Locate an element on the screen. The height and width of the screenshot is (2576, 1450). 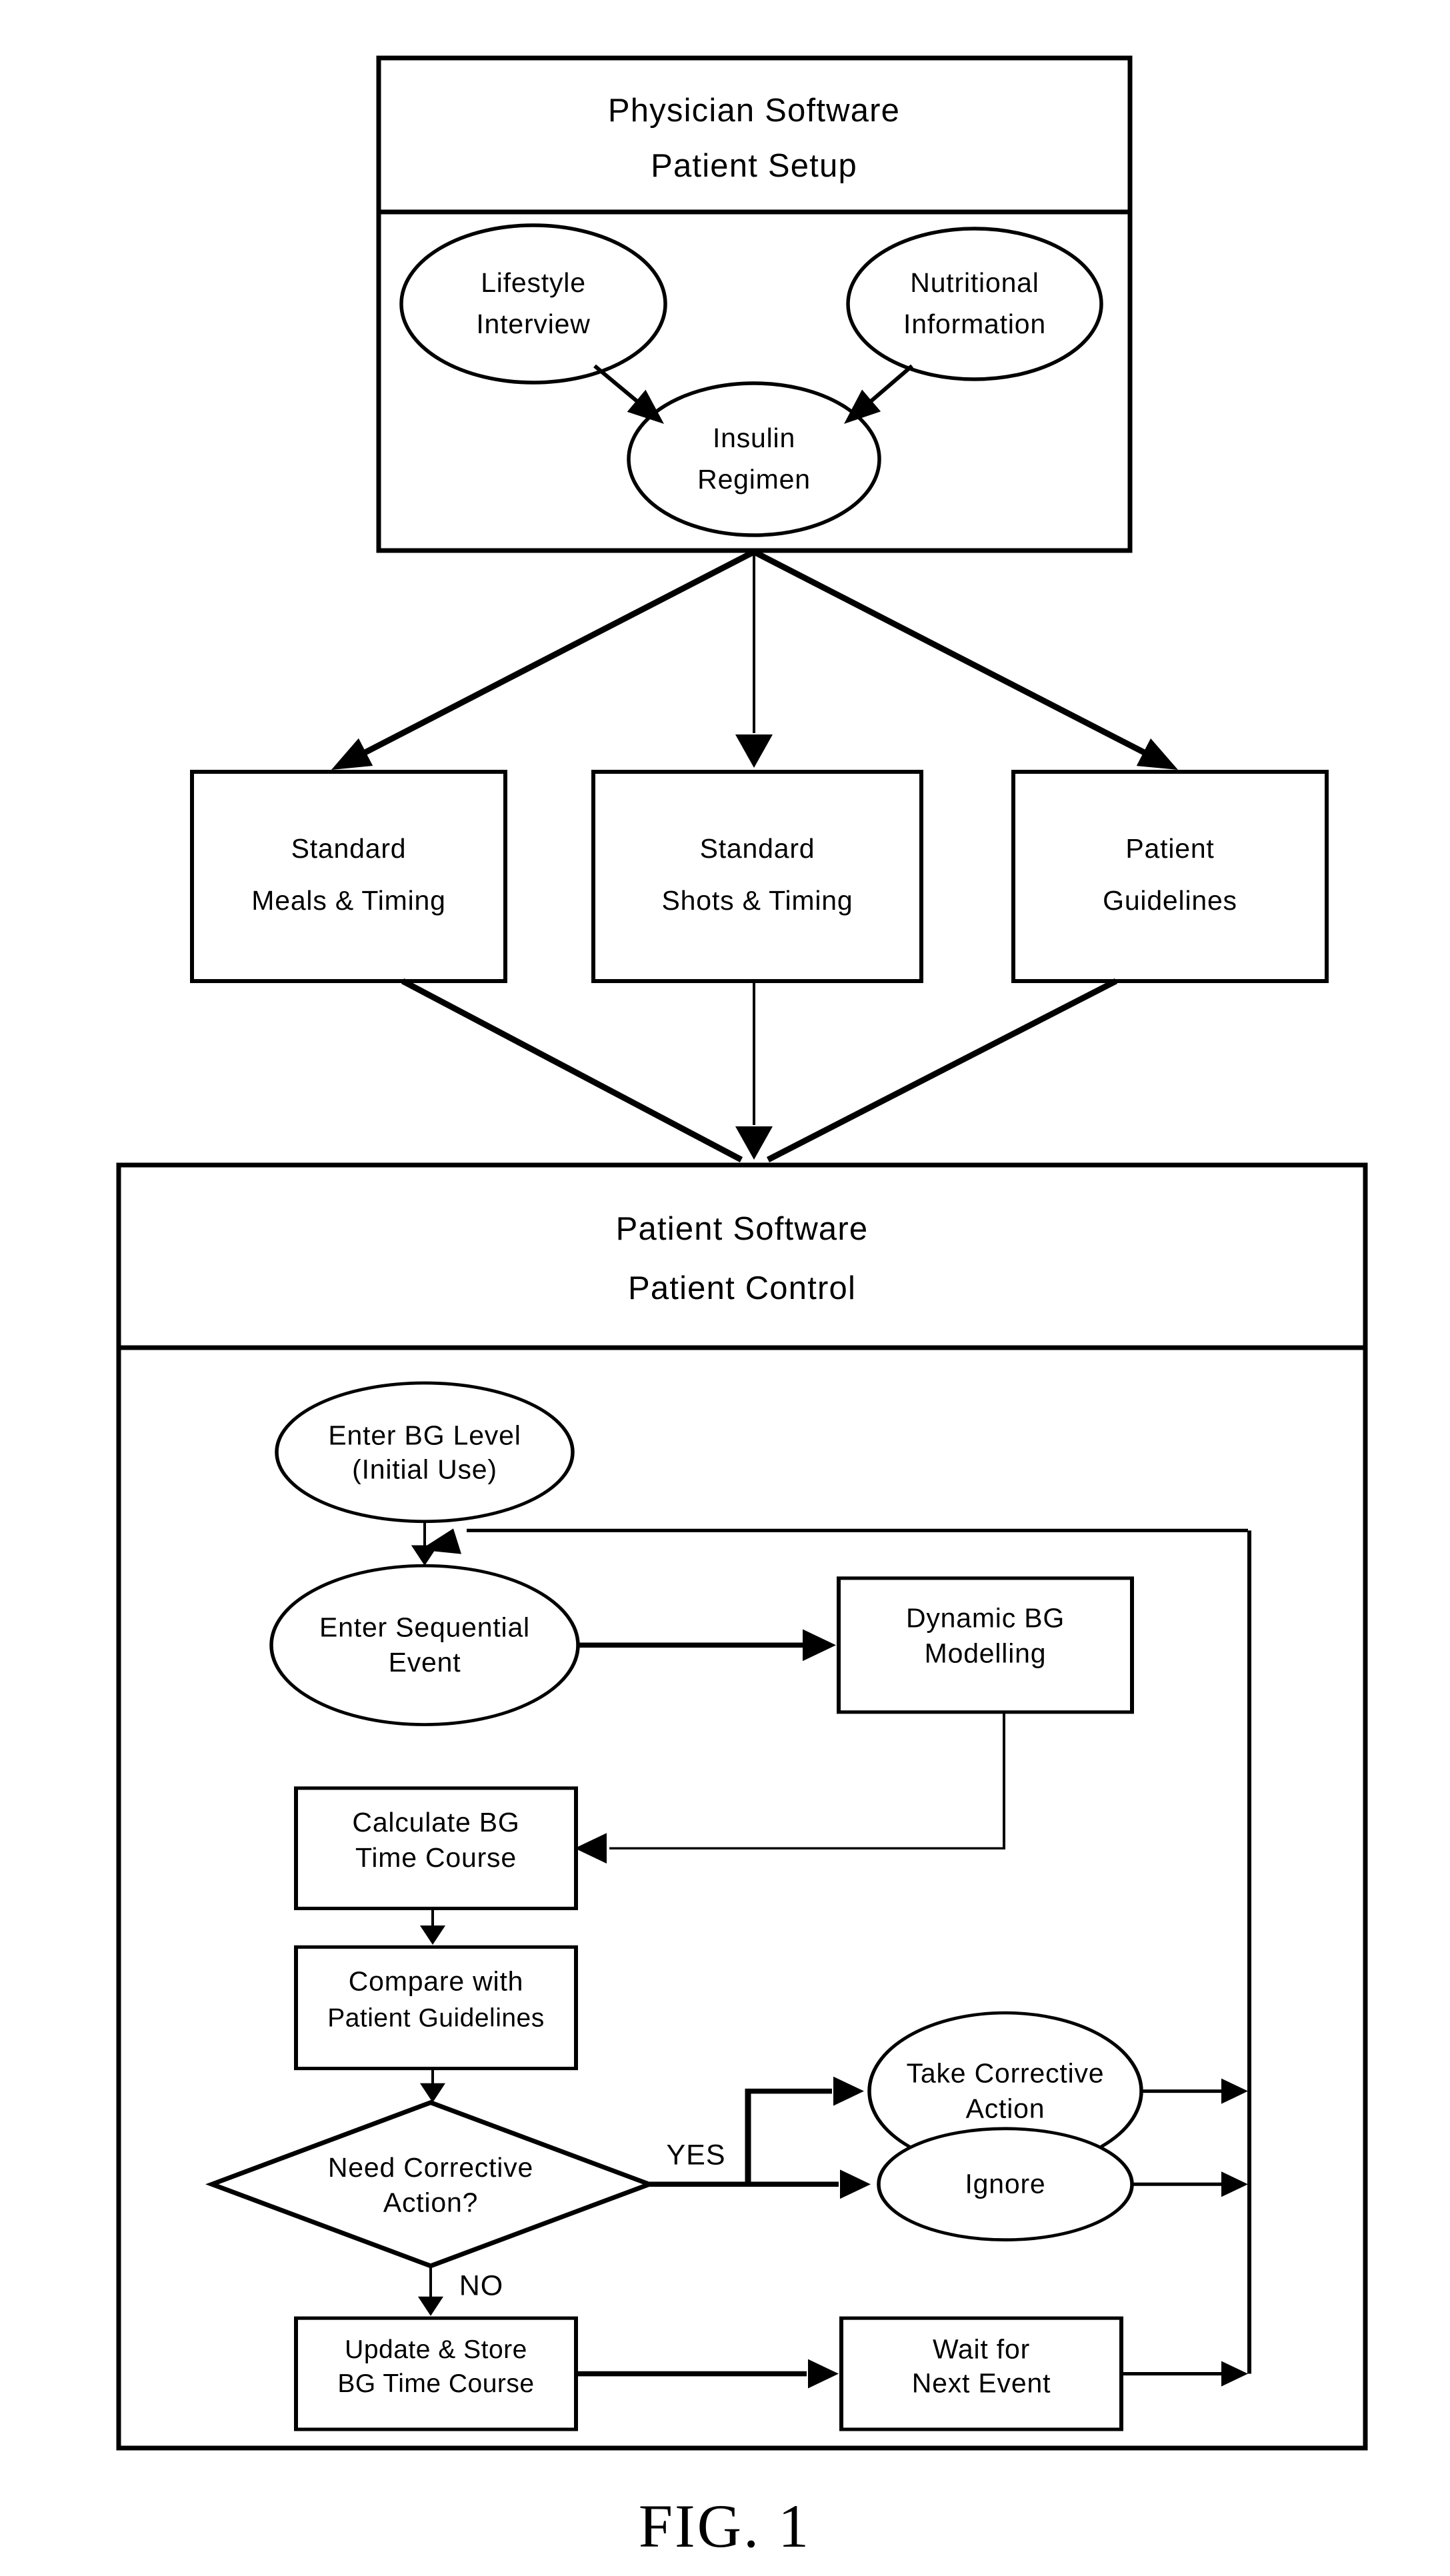
nutritional-information-line1: Nutritional is located at coordinates (974, 282).